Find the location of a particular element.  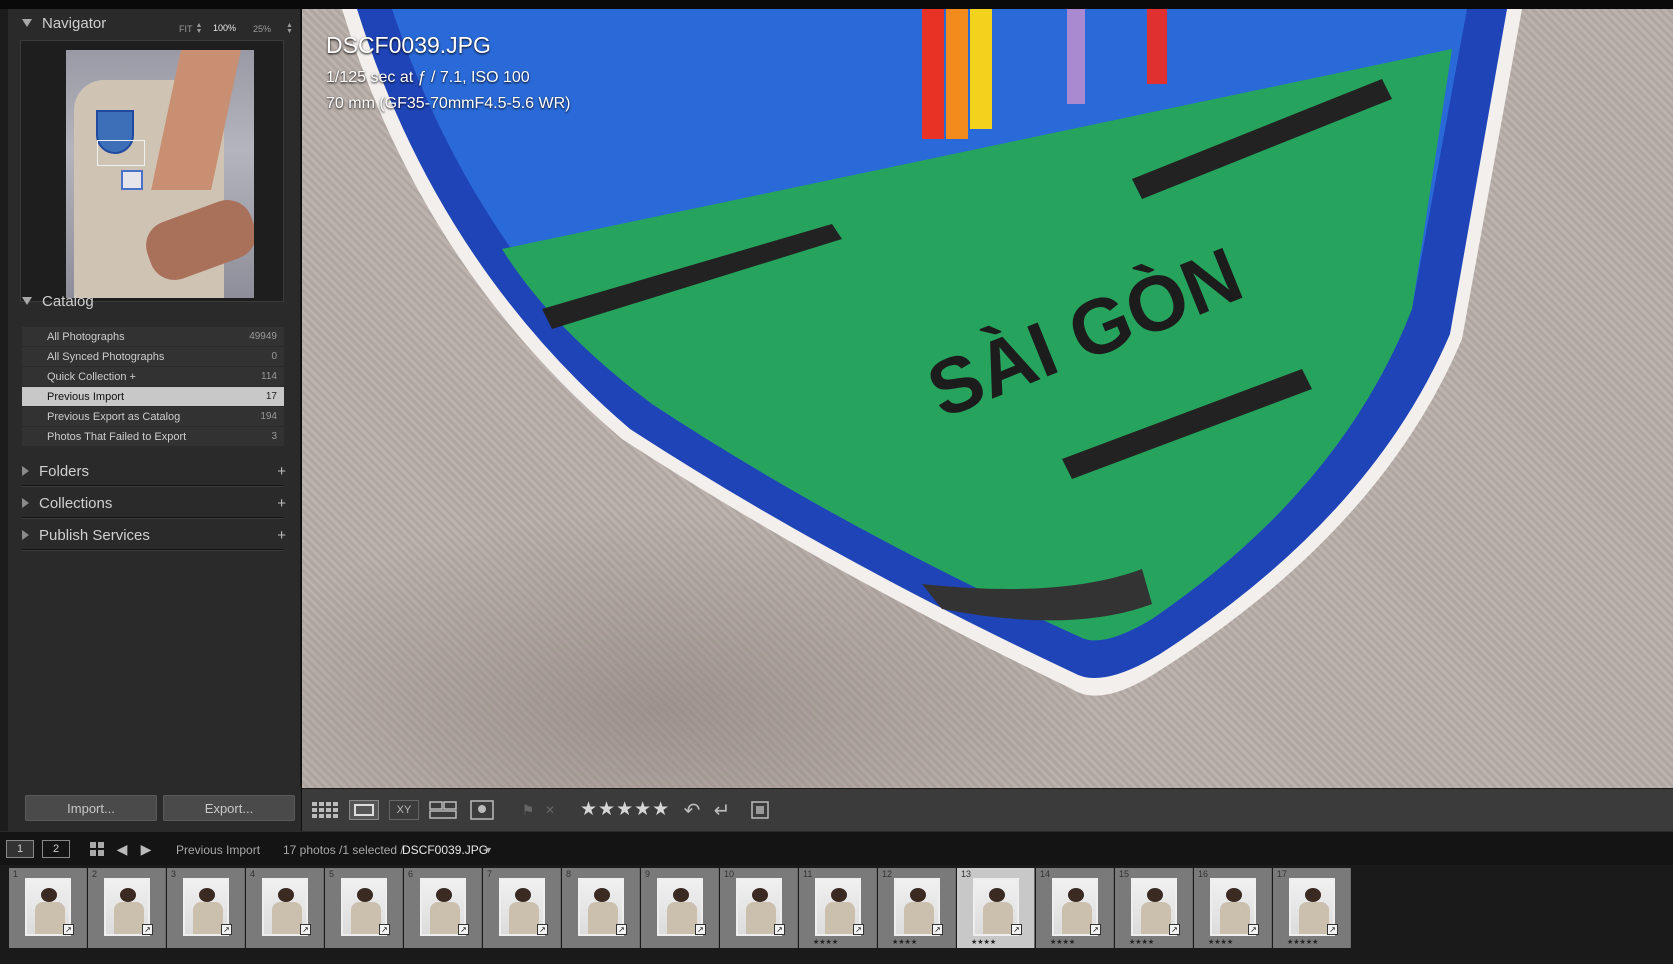

catalog-item-failed-export: Photos That Failed to Export 3 is located at coordinates (153, 437).